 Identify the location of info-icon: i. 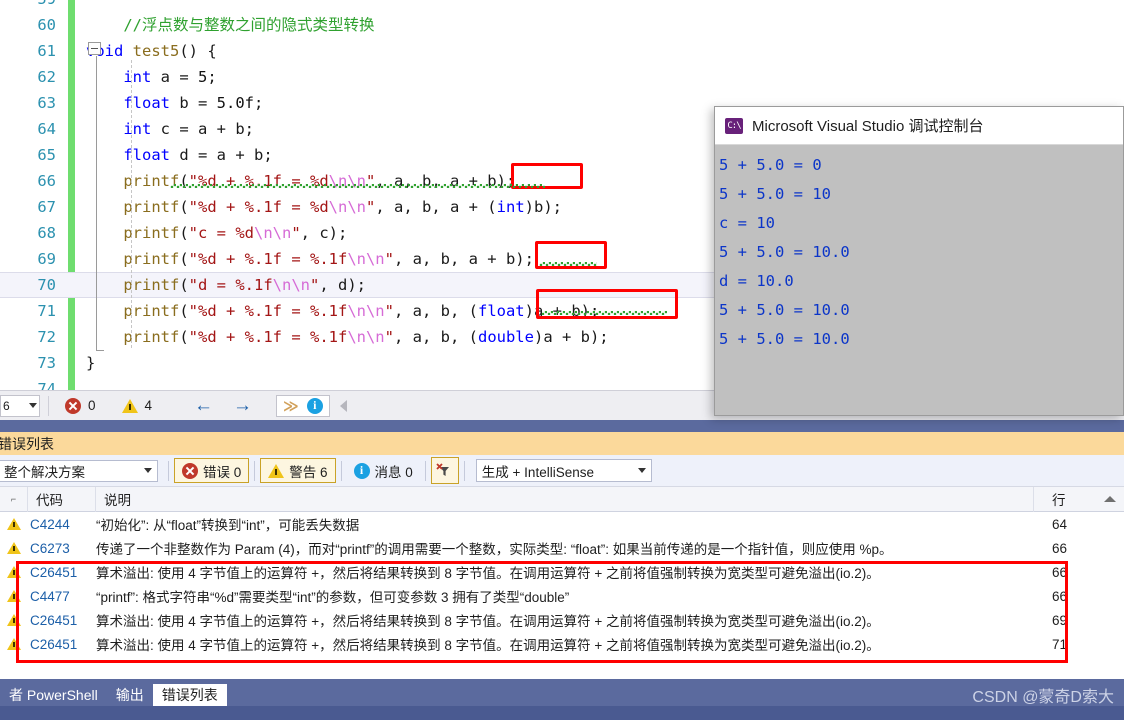
(314, 405).